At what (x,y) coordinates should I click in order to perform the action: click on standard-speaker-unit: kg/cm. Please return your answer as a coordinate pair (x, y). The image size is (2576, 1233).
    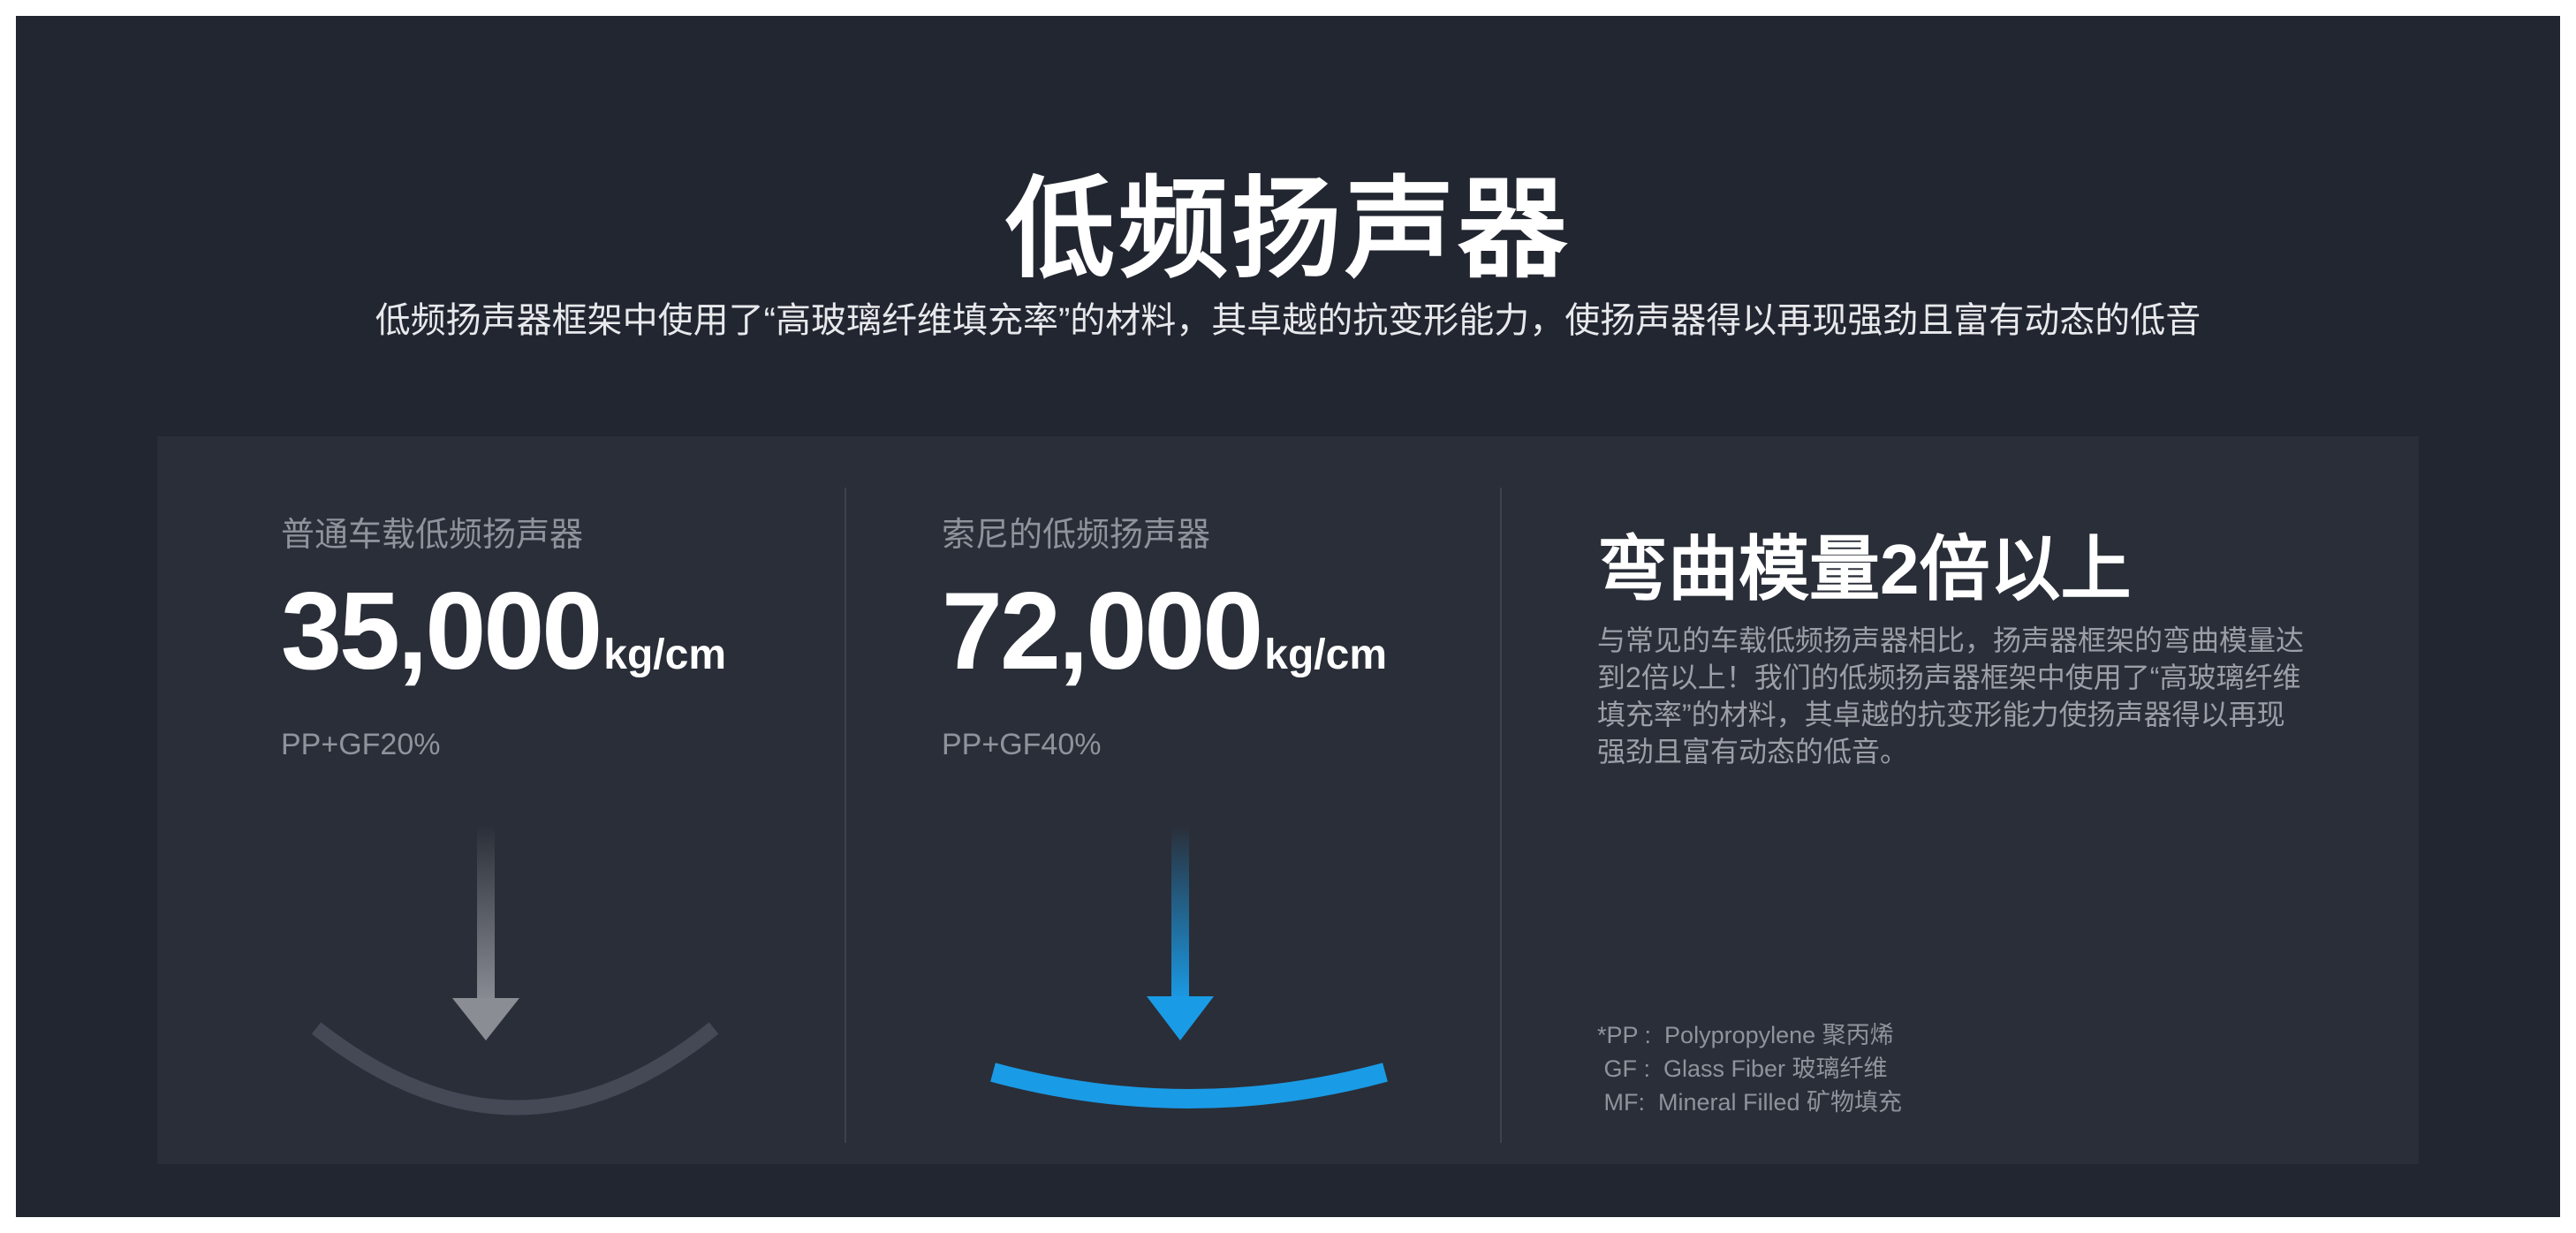
    Looking at the image, I should click on (664, 655).